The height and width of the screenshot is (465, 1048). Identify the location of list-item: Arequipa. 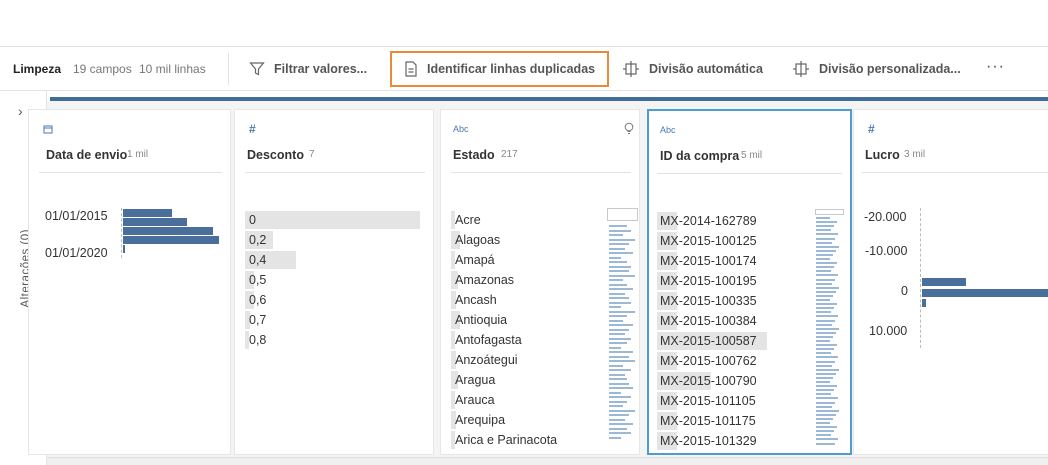
(480, 420).